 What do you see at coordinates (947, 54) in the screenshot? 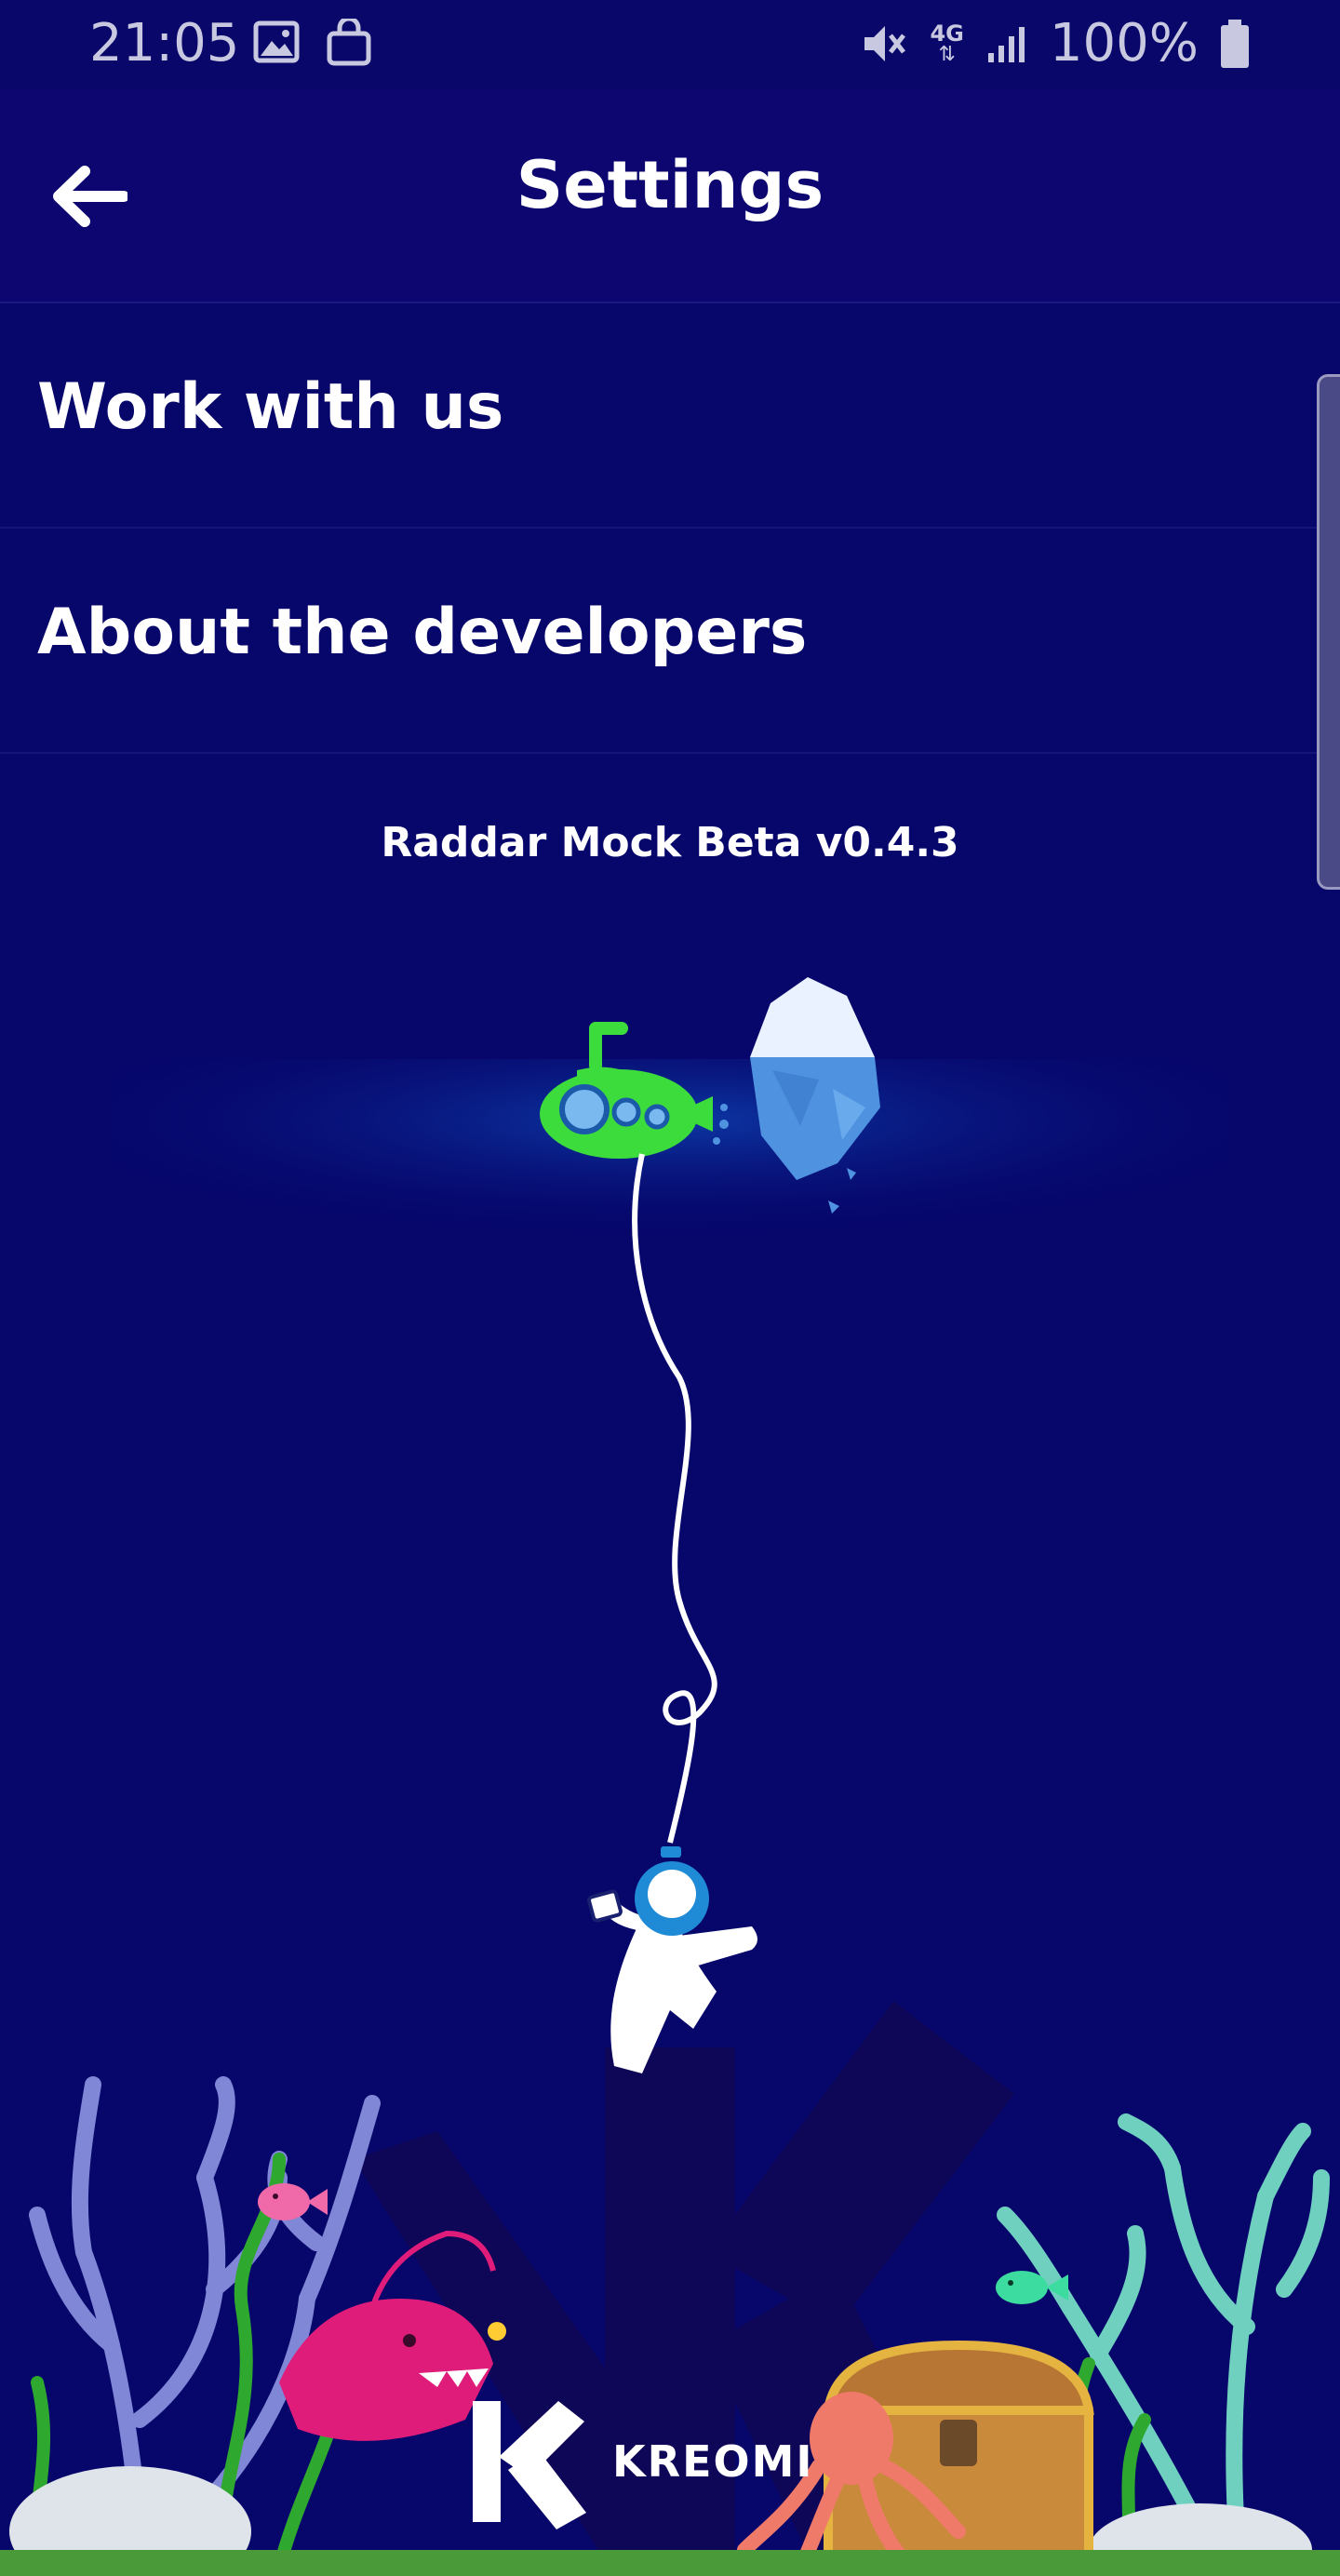
I see `data-arrows-icon: ⇅` at bounding box center [947, 54].